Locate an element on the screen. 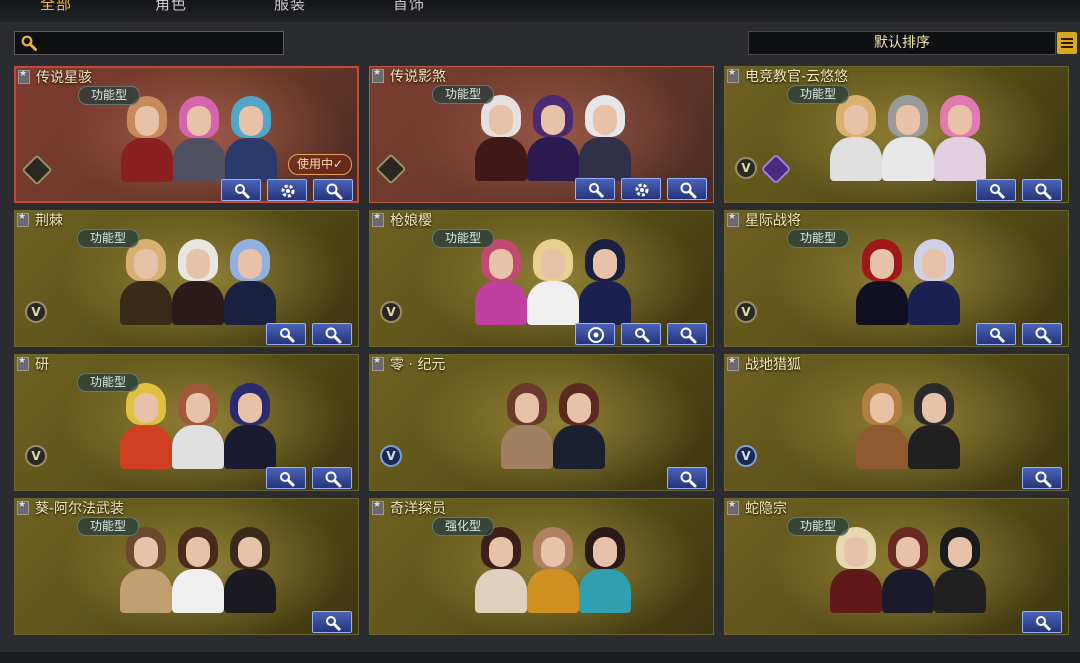  skin-card: 研功能型 V is located at coordinates (186, 422).